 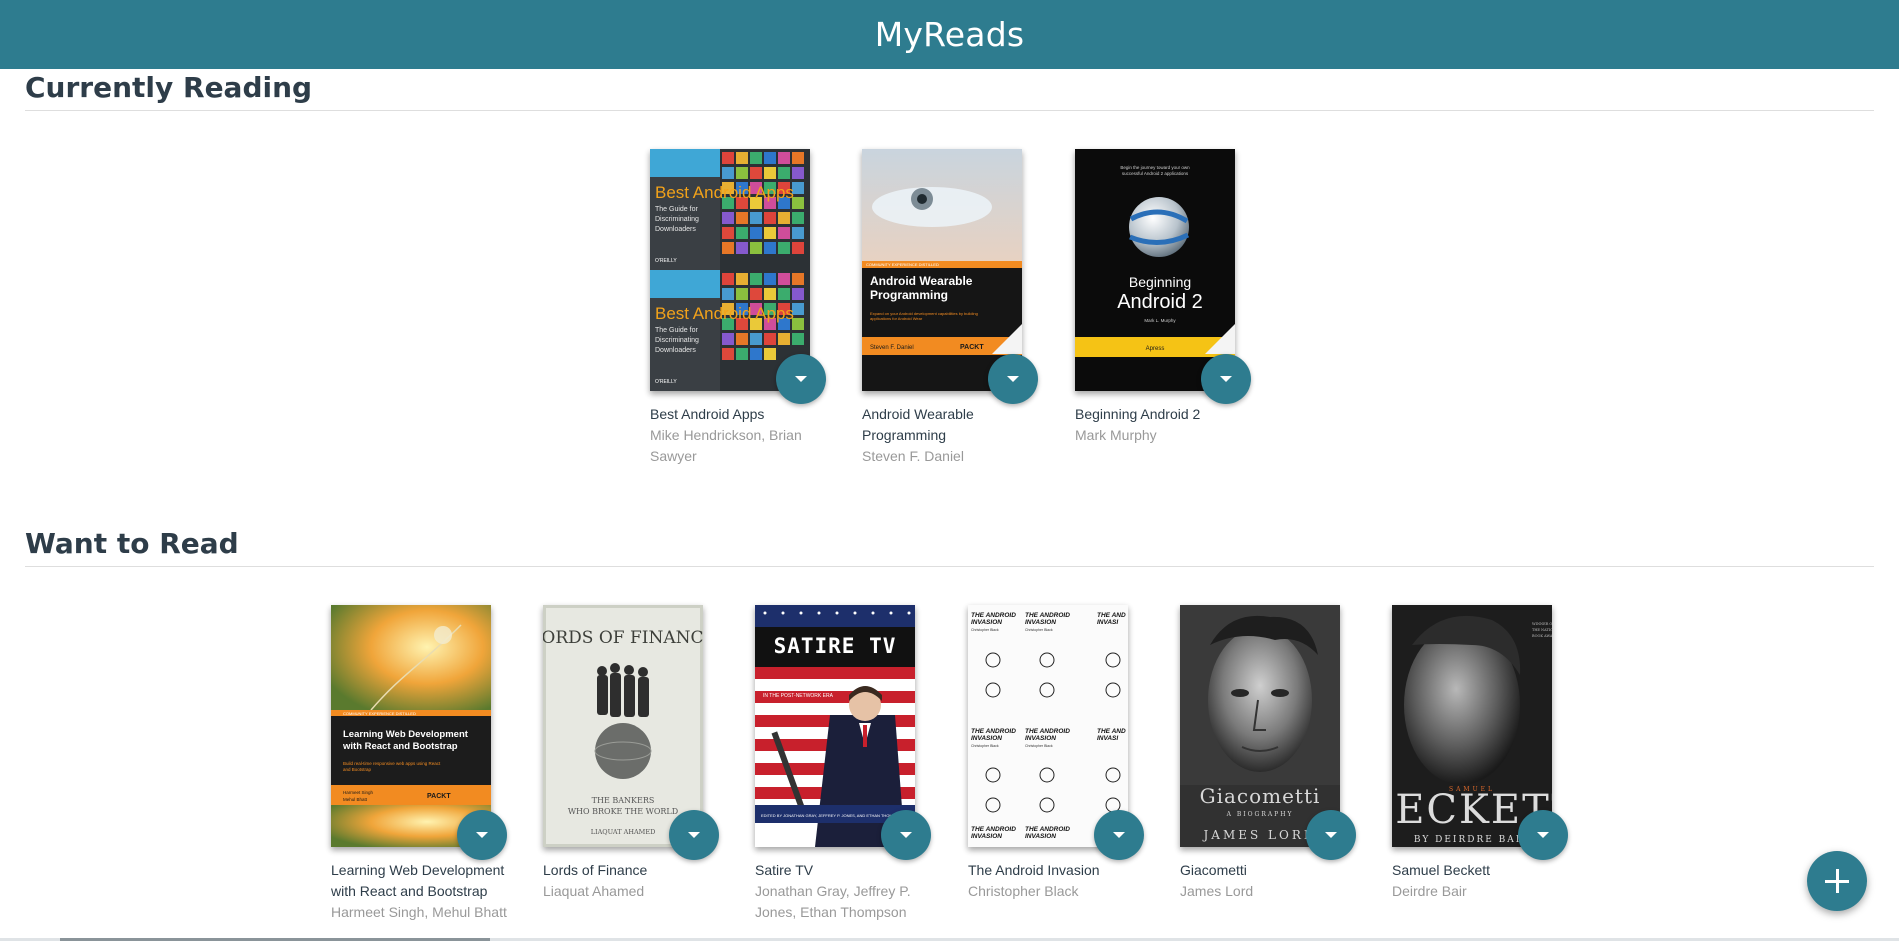 I want to click on book-authors: Mark Murphy, so click(x=1116, y=435).